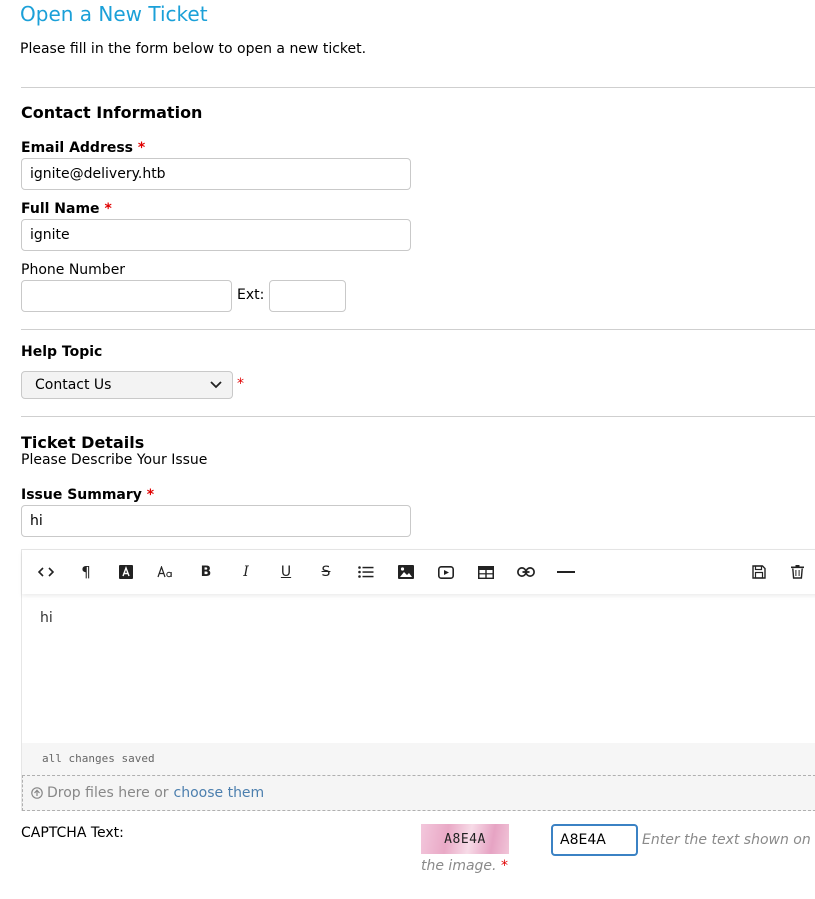 This screenshot has width=815, height=899. I want to click on bullet-list-icon, so click(366, 572).